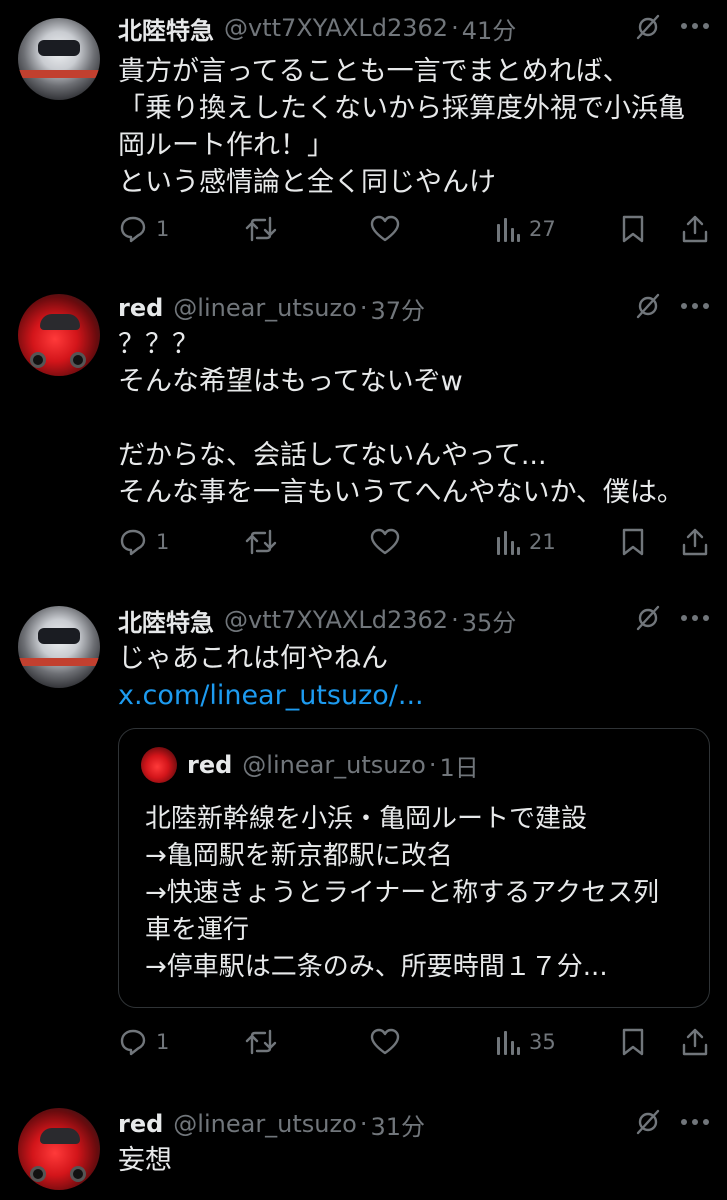 The width and height of the screenshot is (727, 1200). Describe the element at coordinates (489, 620) in the screenshot. I see `timestamp: 35分` at that location.